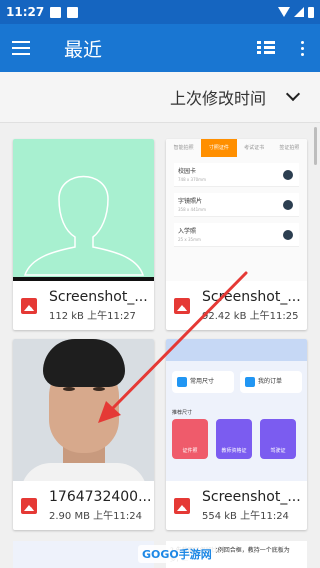  What do you see at coordinates (218, 97) in the screenshot?
I see `sort-label: 上次修改时间` at bounding box center [218, 97].